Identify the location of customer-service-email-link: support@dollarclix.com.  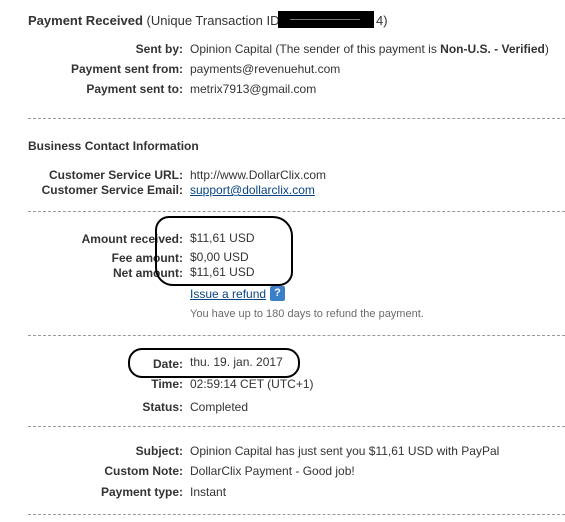
(252, 190).